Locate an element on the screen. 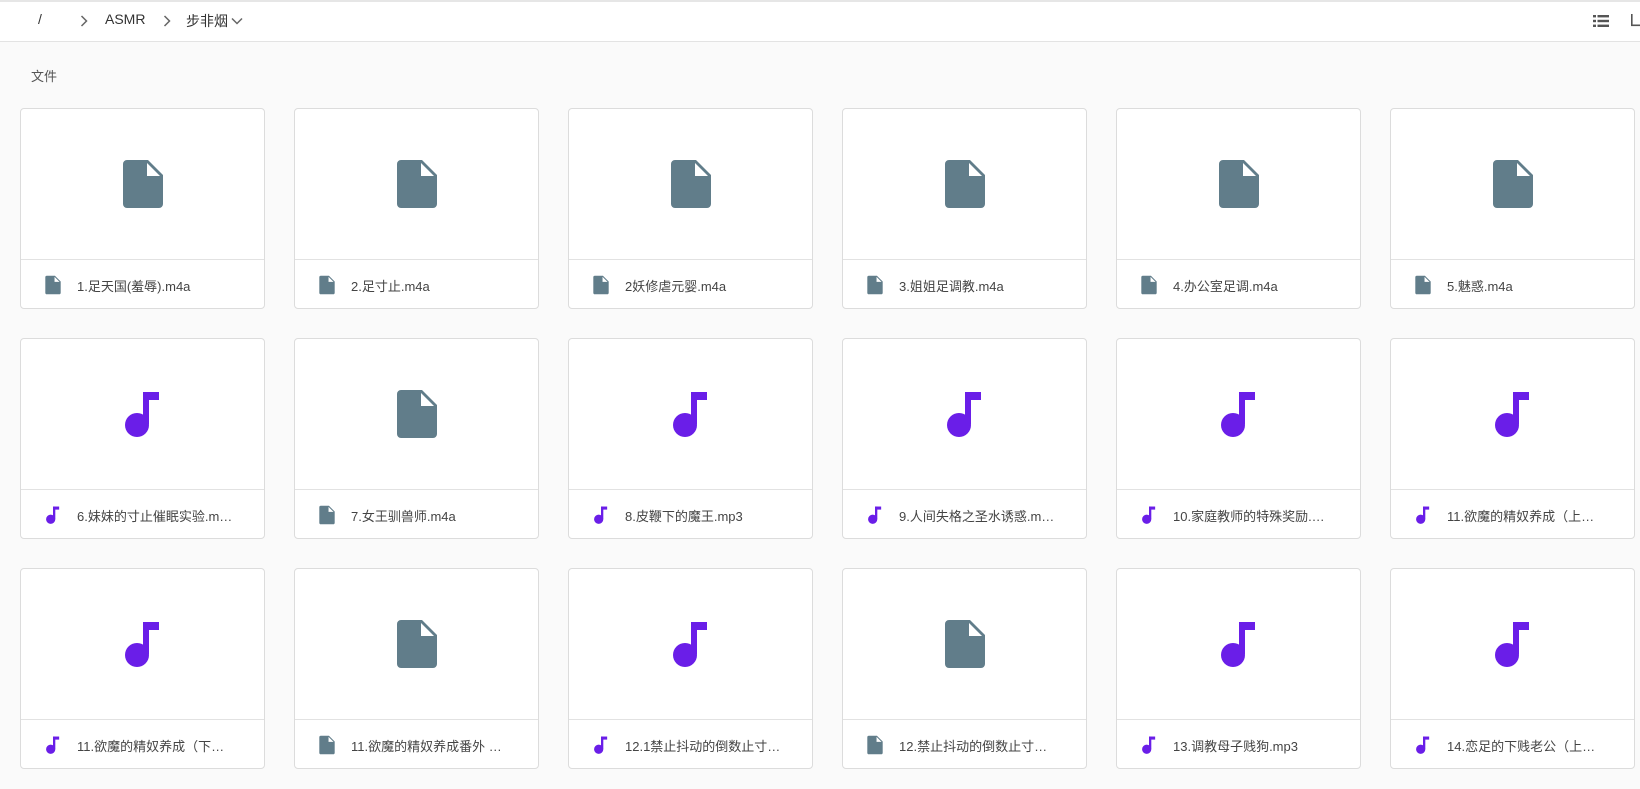 The image size is (1640, 789). file-card: 13.调教母子贱狗.mp3 is located at coordinates (1238, 668).